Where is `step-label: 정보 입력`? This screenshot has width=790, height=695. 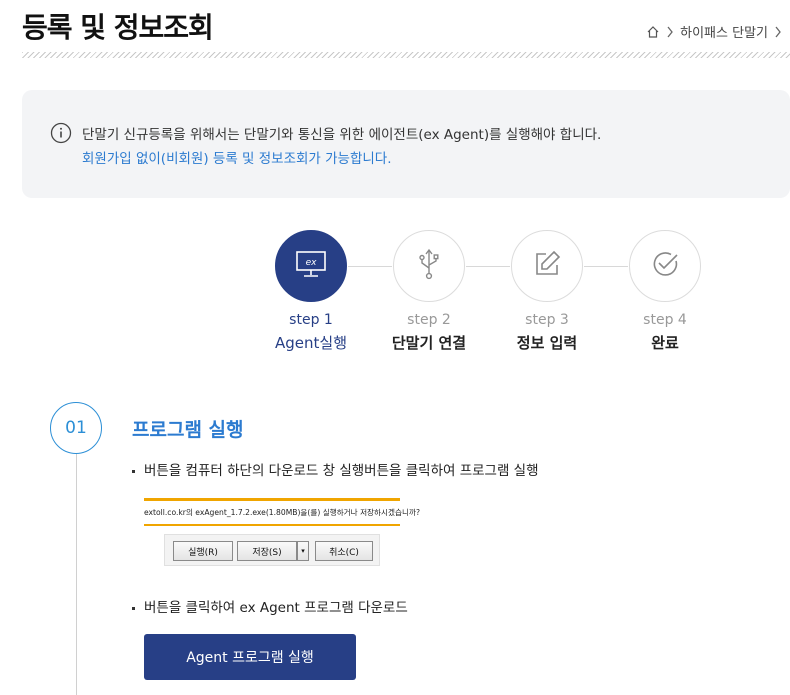 step-label: 정보 입력 is located at coordinates (547, 343).